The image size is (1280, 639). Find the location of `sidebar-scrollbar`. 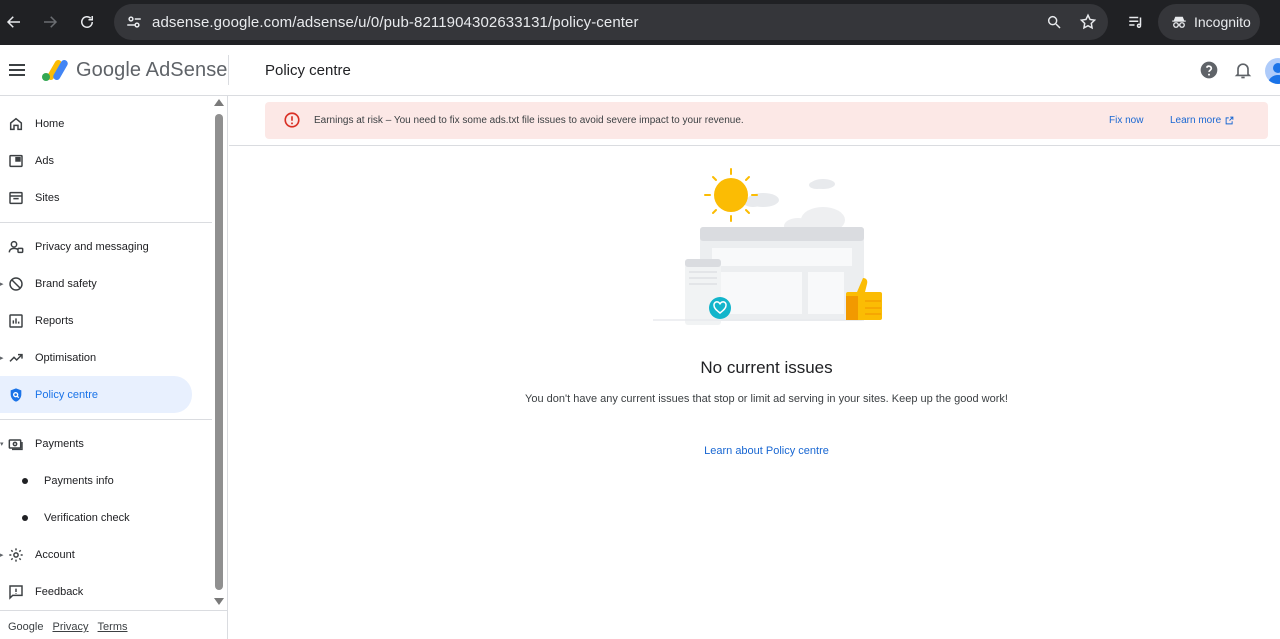

sidebar-scrollbar is located at coordinates (219, 352).